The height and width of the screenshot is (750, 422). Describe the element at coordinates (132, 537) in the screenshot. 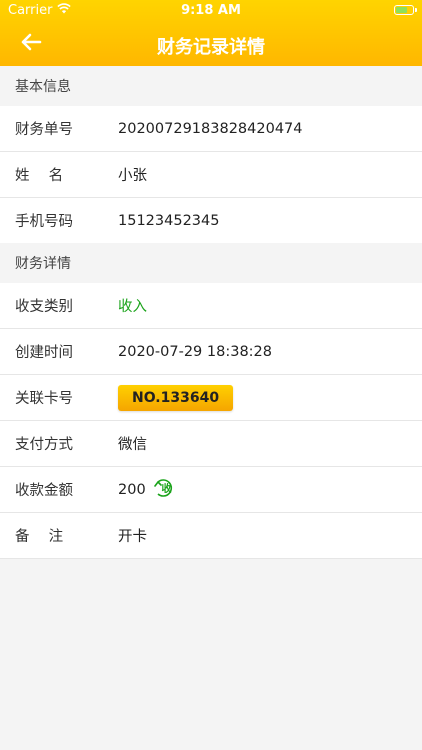

I see `remark-value: 开卡` at that location.